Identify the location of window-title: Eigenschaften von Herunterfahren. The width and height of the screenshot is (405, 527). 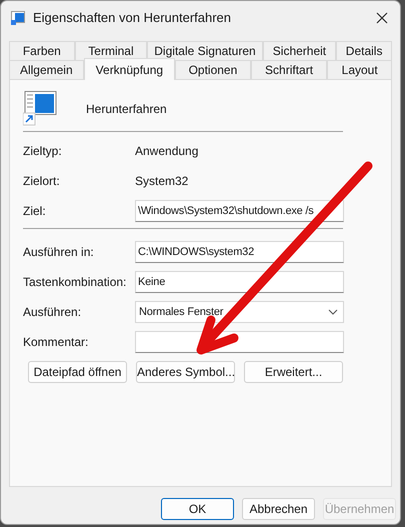
(132, 18).